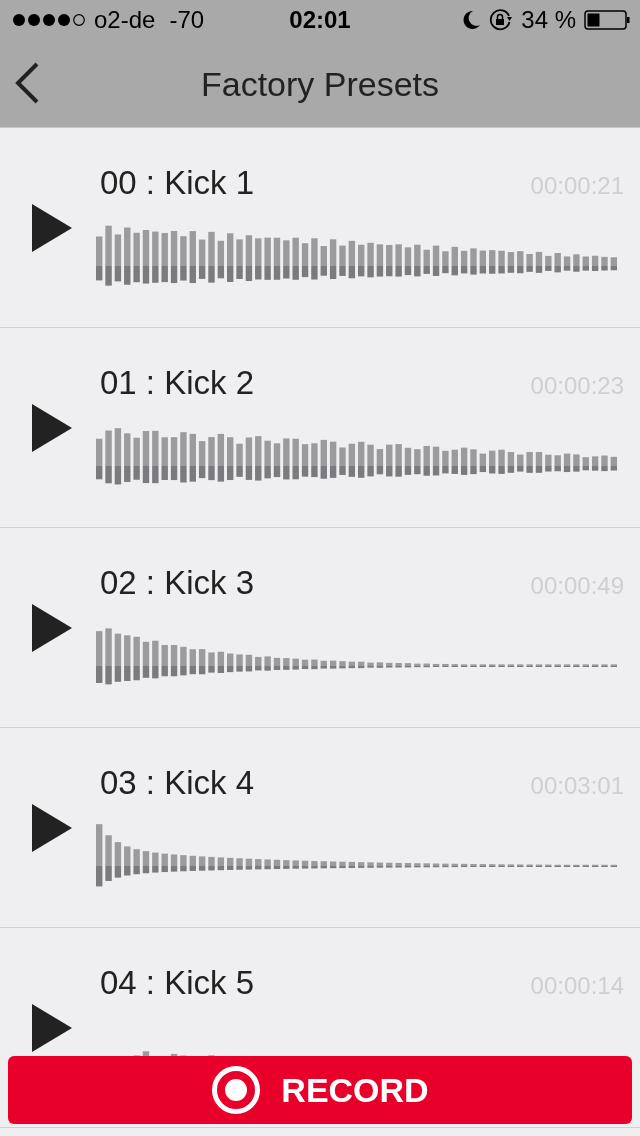 The width and height of the screenshot is (640, 1136). What do you see at coordinates (177, 183) in the screenshot?
I see `preset-title: 00 : Kick 1` at bounding box center [177, 183].